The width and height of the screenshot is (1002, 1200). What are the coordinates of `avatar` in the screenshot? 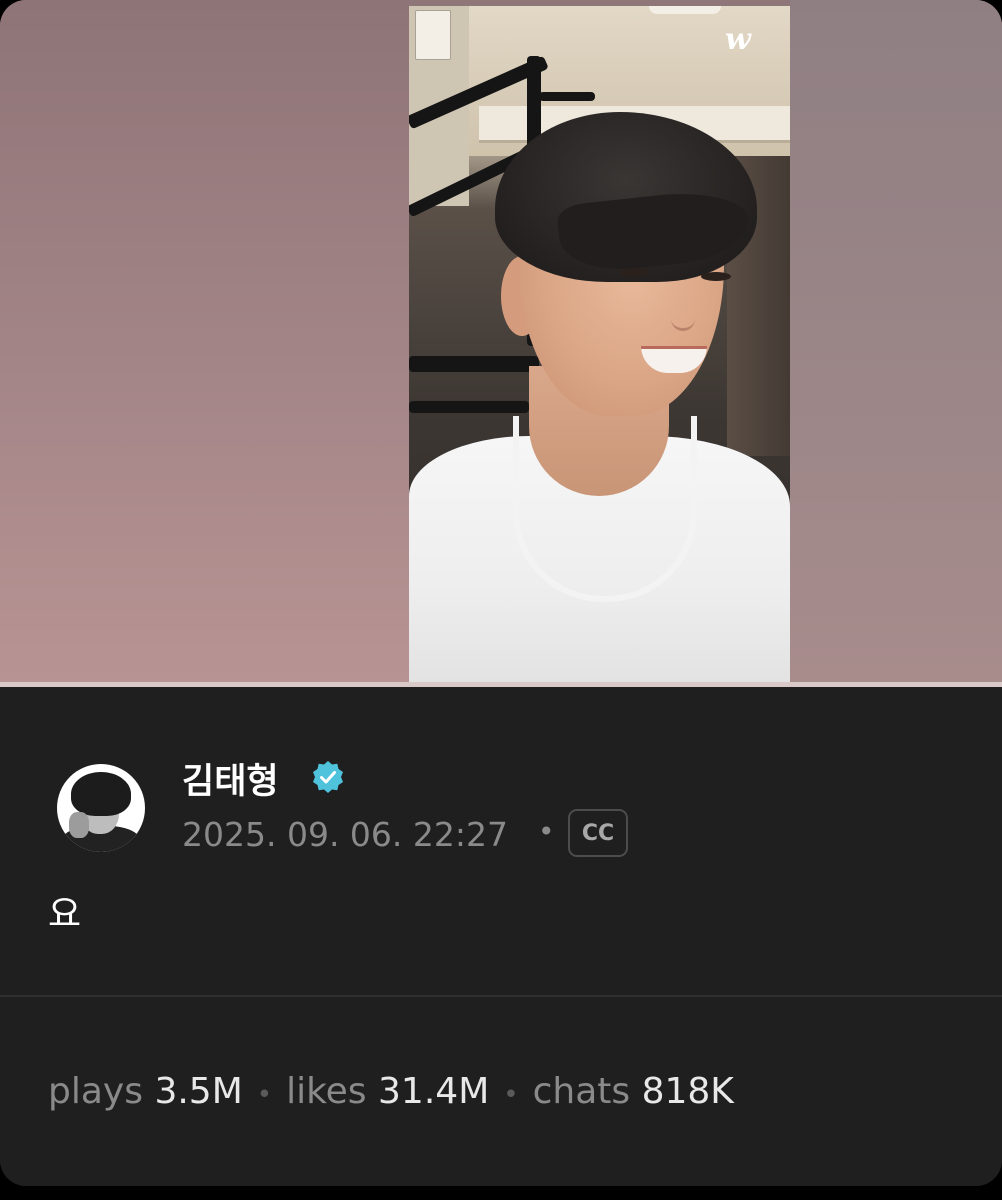 It's located at (101, 808).